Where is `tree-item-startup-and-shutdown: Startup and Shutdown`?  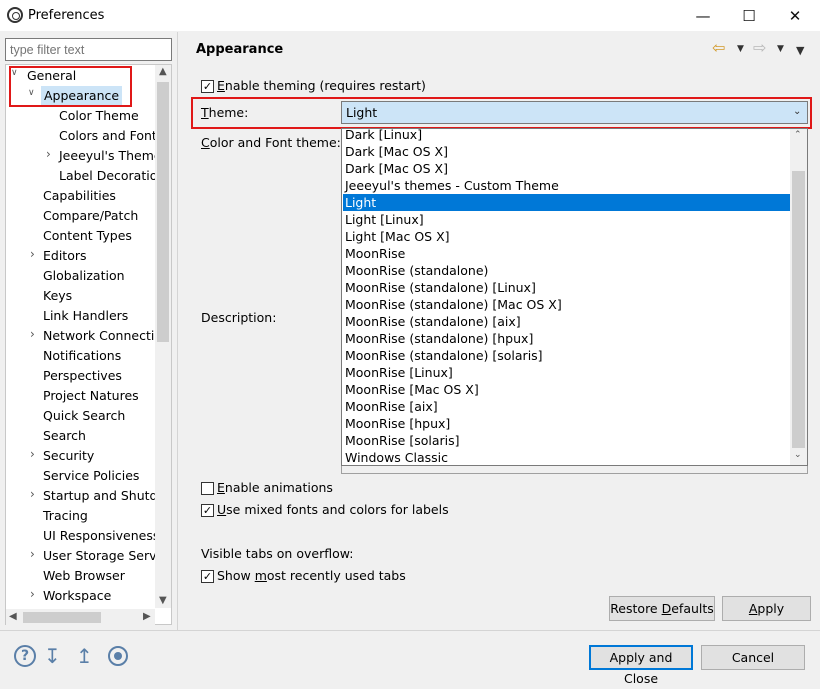 tree-item-startup-and-shutdown: Startup and Shutdown is located at coordinates (107, 496).